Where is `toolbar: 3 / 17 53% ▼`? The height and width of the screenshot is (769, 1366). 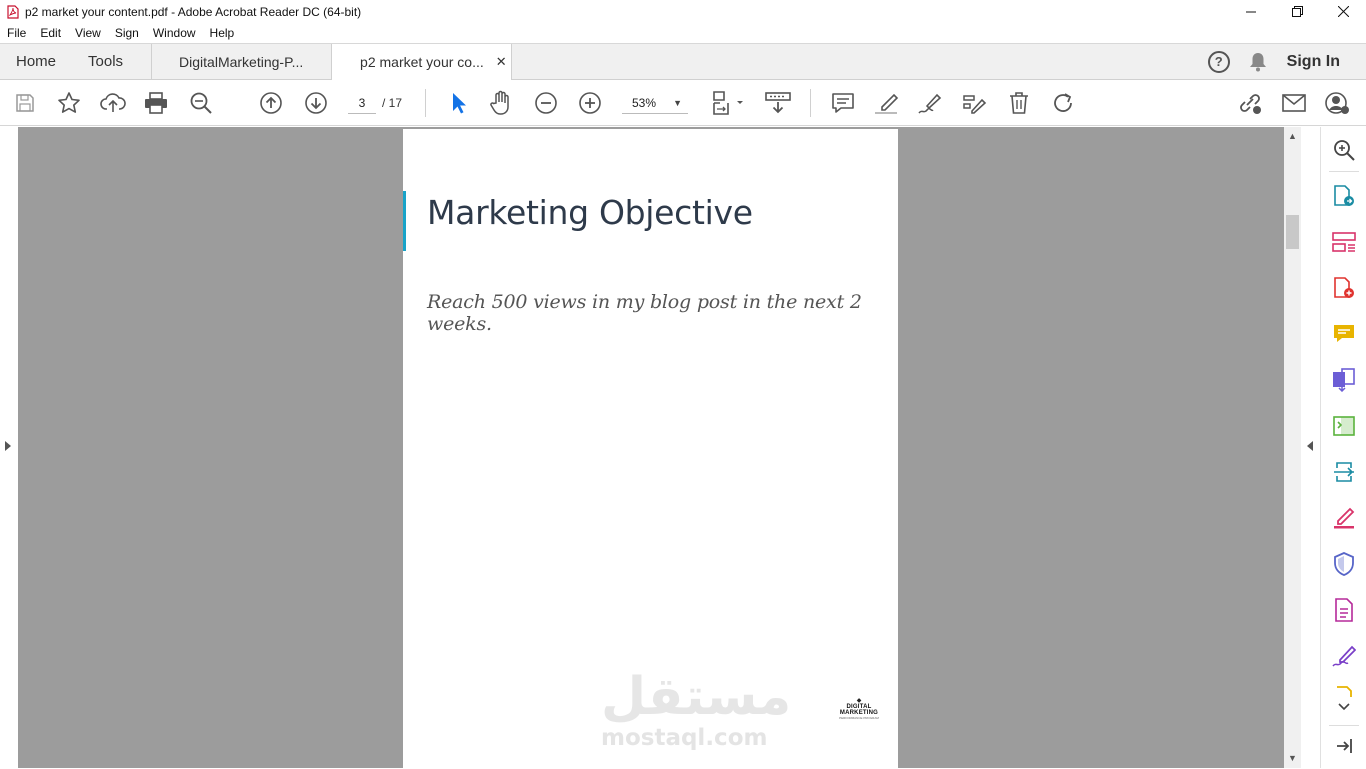 toolbar: 3 / 17 53% ▼ is located at coordinates (683, 103).